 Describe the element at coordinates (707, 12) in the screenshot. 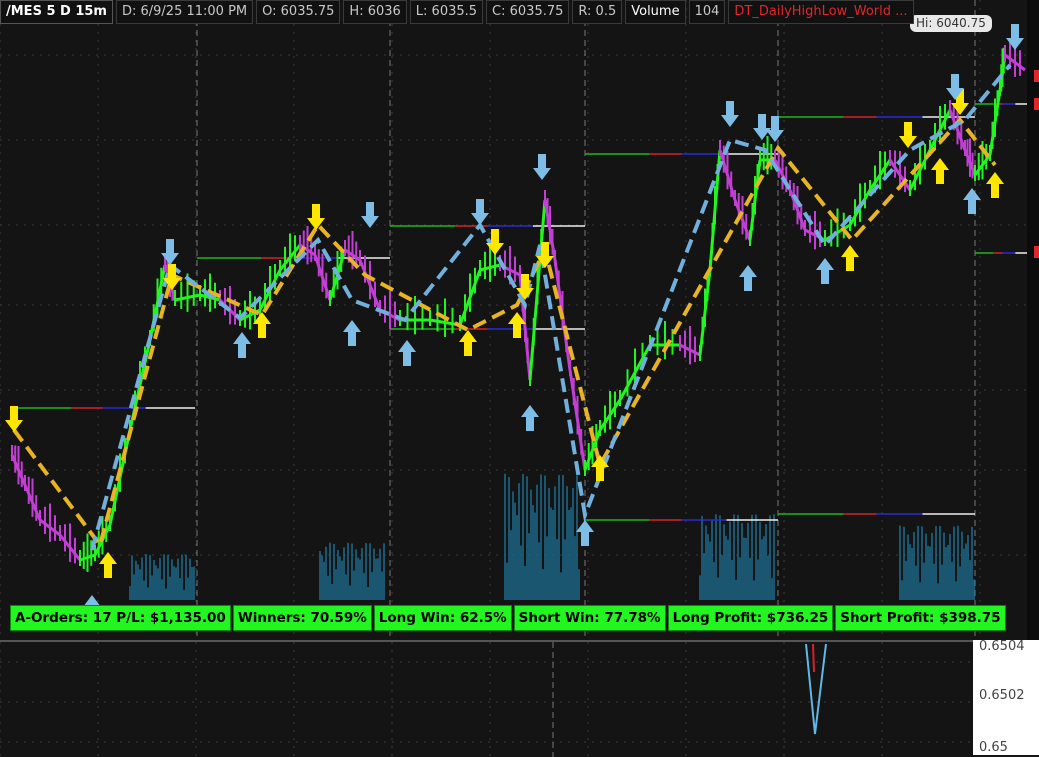

I see `volume-value: 104` at that location.